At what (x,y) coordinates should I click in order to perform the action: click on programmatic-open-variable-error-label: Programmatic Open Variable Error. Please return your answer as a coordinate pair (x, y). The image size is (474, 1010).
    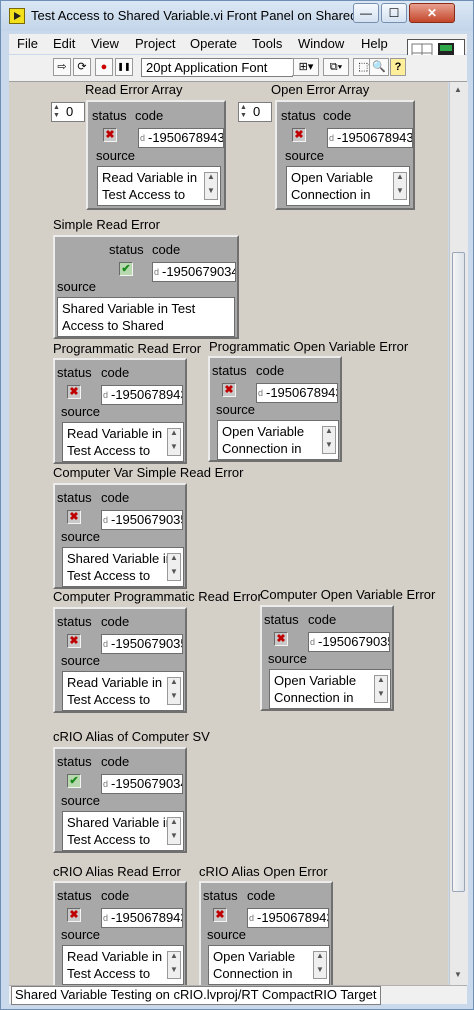
    Looking at the image, I should click on (309, 346).